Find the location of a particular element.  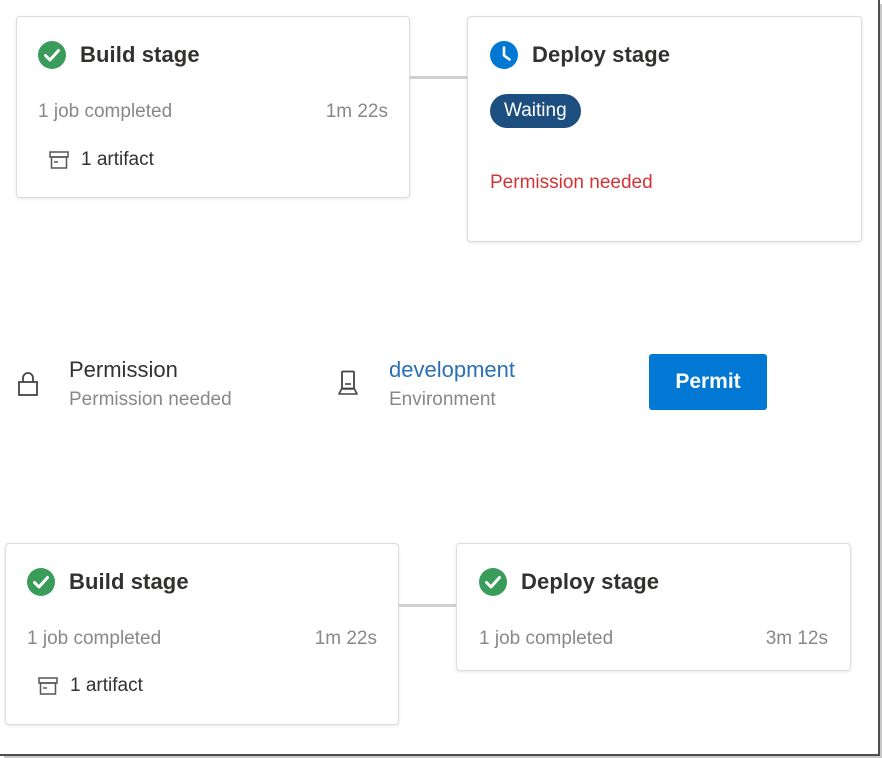

deploy-stage-card-top: Deploy stage Waiting Permission needed is located at coordinates (664, 129).